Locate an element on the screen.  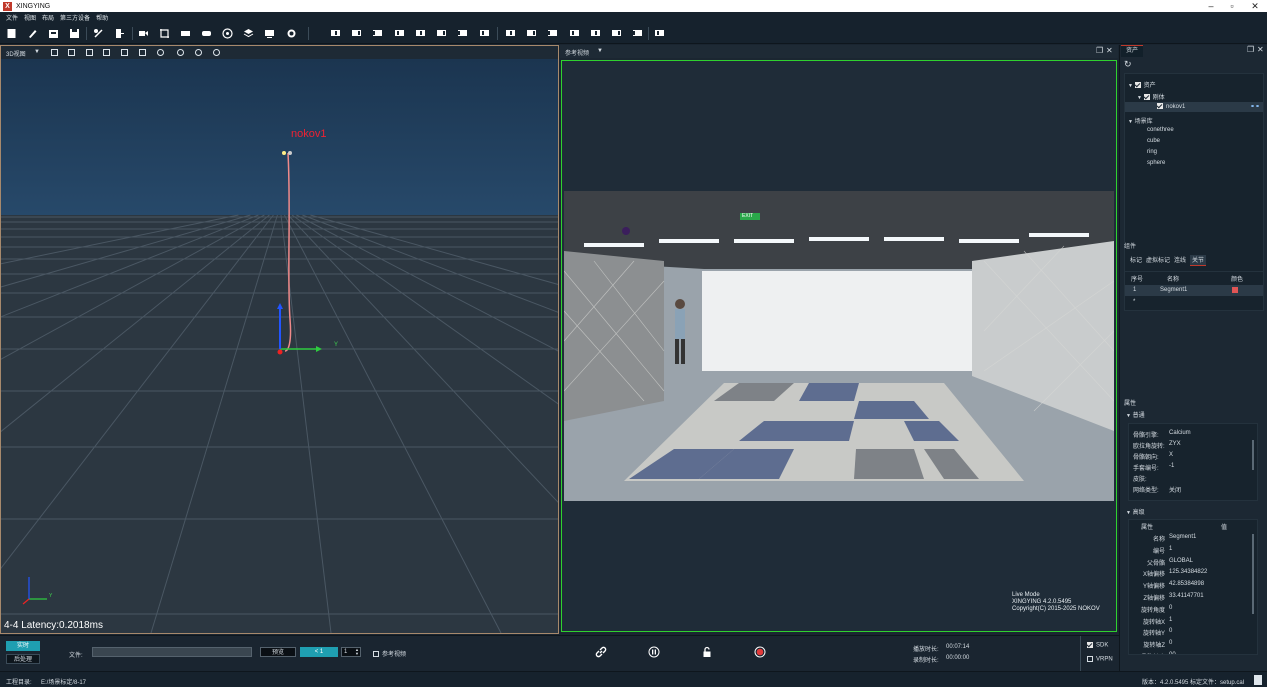
save-as-icon is located at coordinates (98, 33).